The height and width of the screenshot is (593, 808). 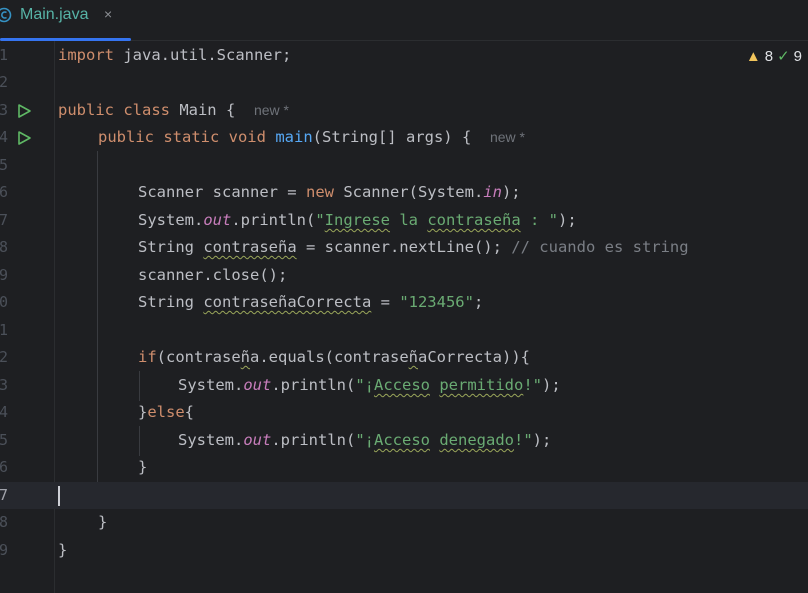 I want to click on keyword: if, so click(x=147, y=357).